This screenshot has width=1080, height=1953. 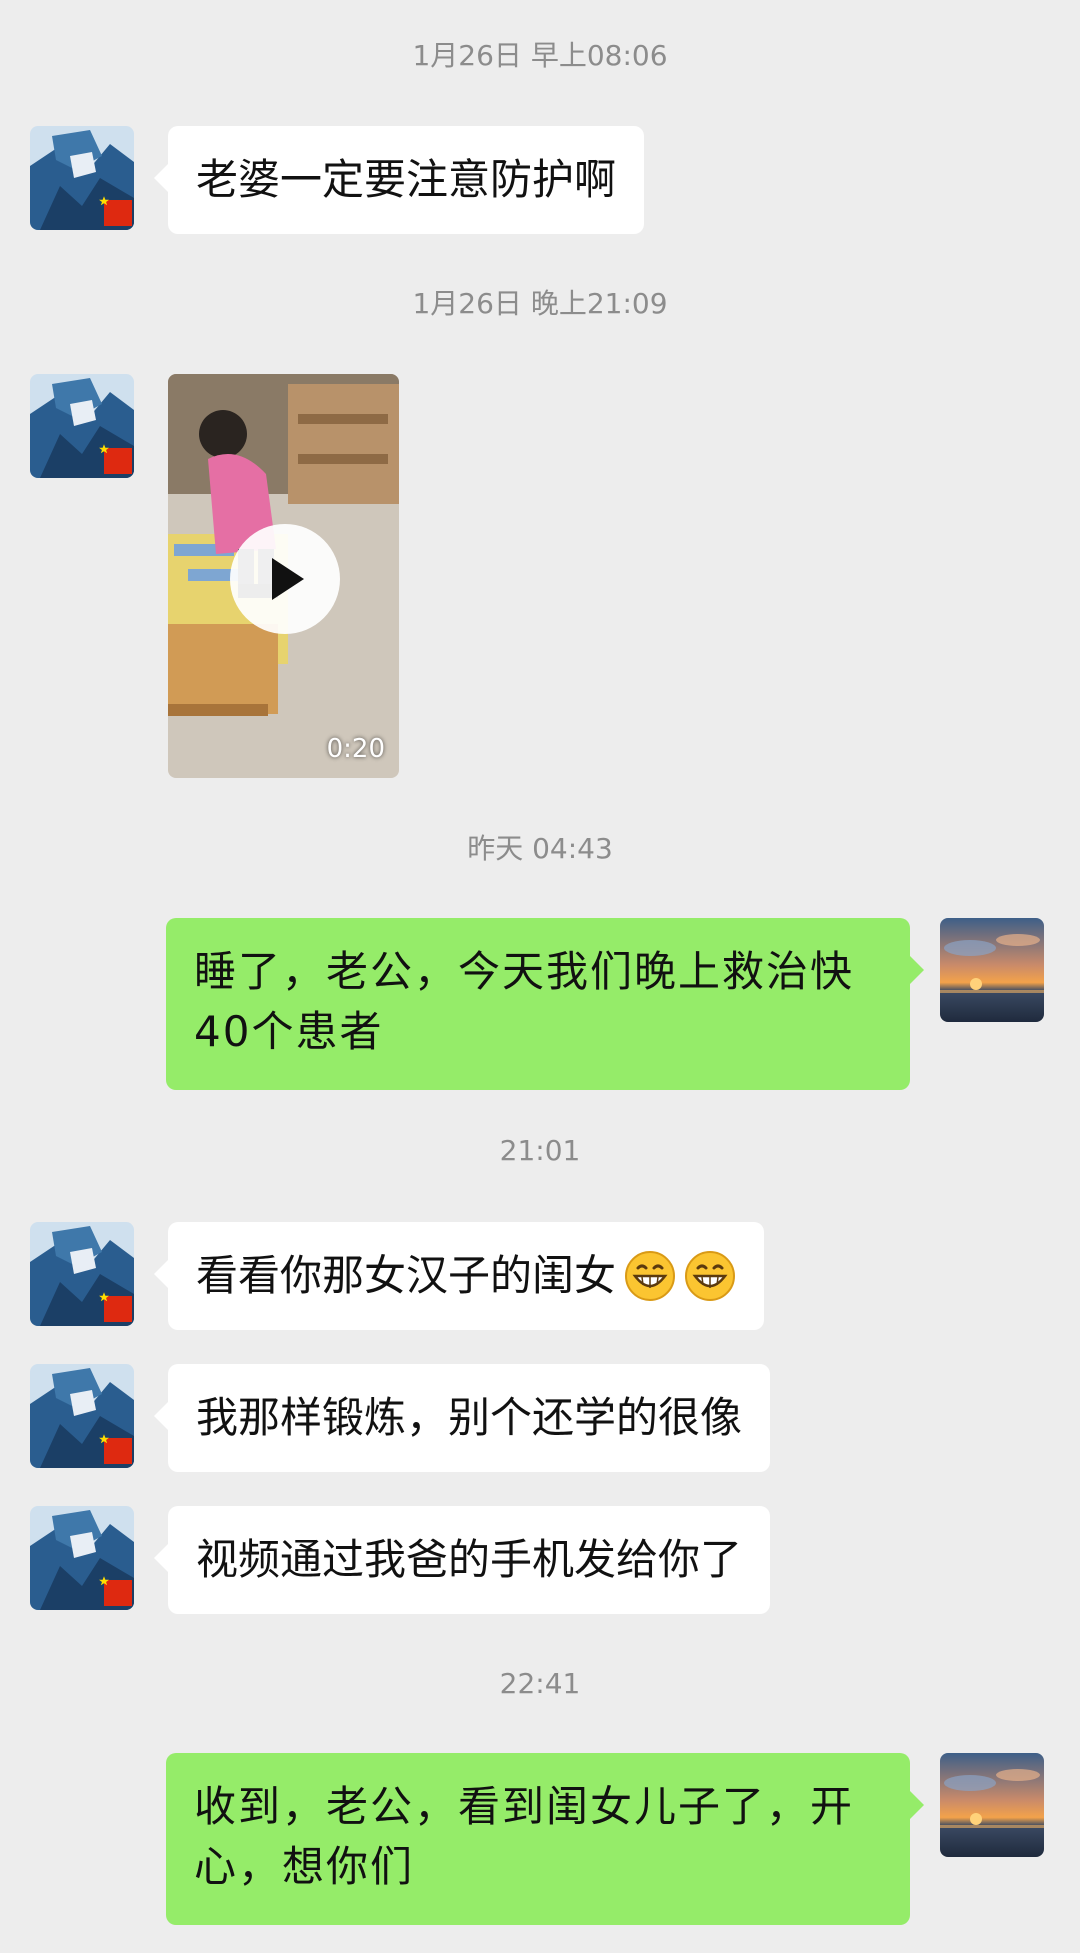 I want to click on video-duration: 0:20, so click(x=355, y=749).